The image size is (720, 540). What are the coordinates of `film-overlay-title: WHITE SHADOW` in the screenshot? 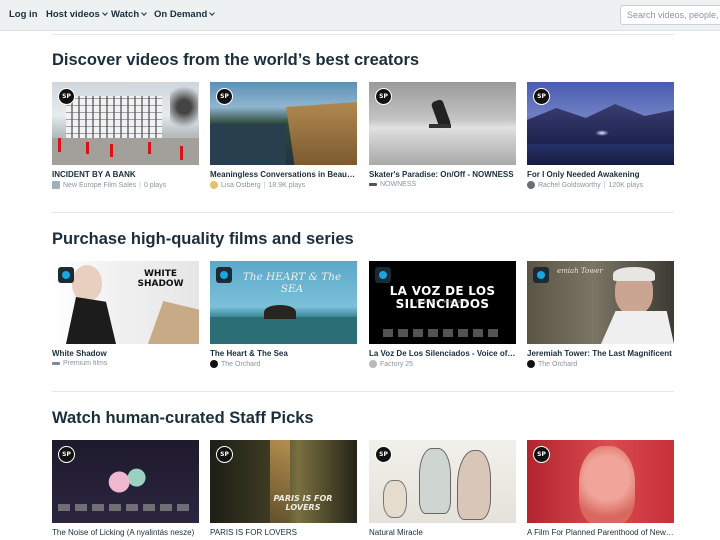 It's located at (160, 279).